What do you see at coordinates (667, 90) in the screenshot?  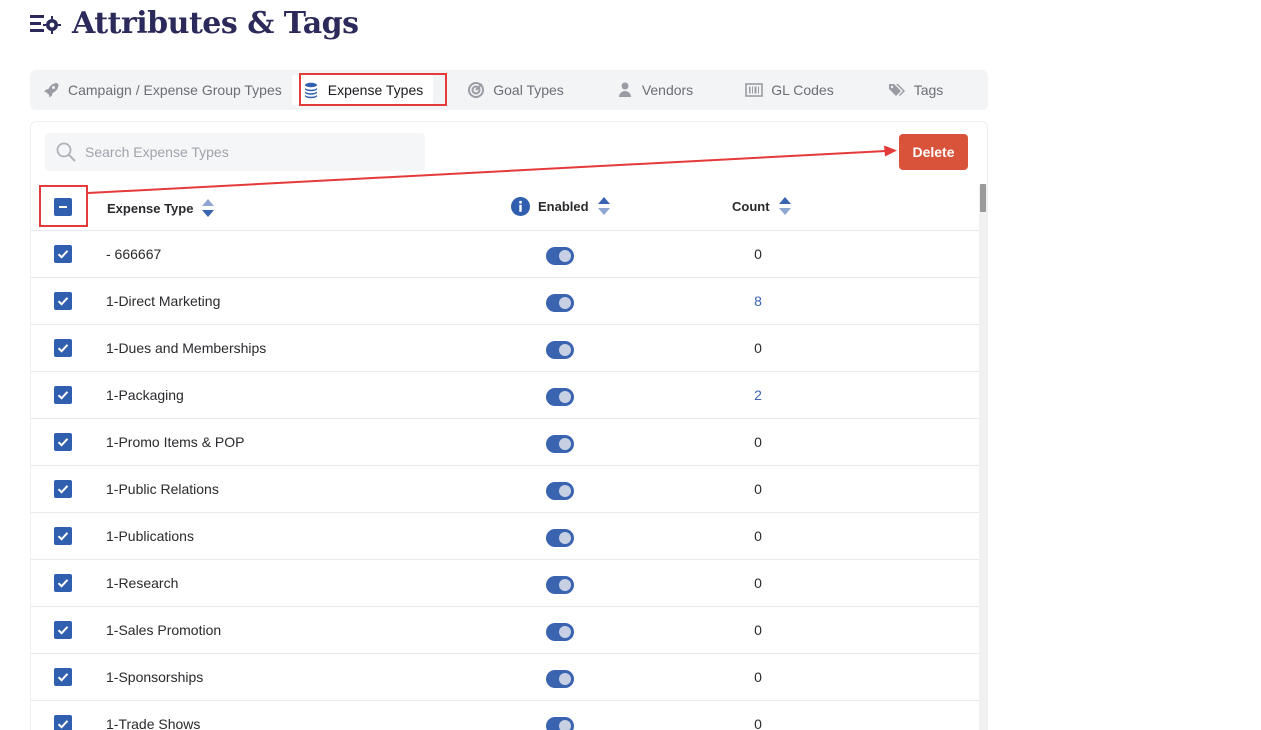 I see `tab-label: Vendors` at bounding box center [667, 90].